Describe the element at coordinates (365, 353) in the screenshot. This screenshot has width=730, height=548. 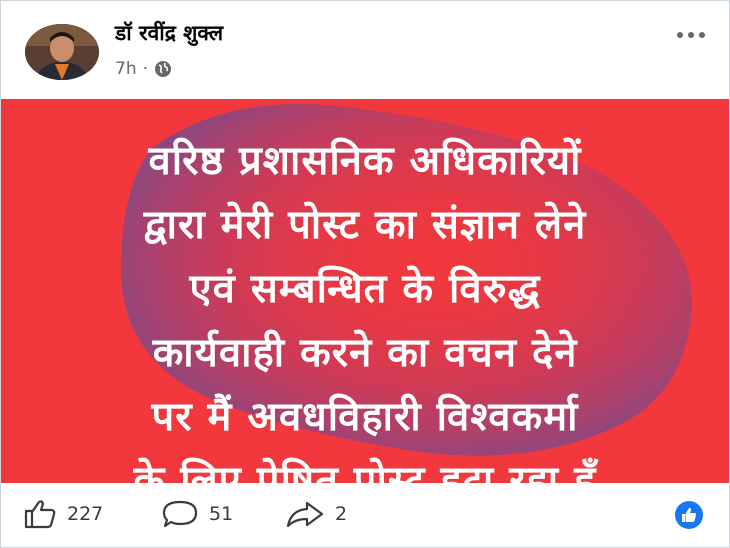
I see `image-text-line: कार्यवाही करने का वचन देने` at that location.